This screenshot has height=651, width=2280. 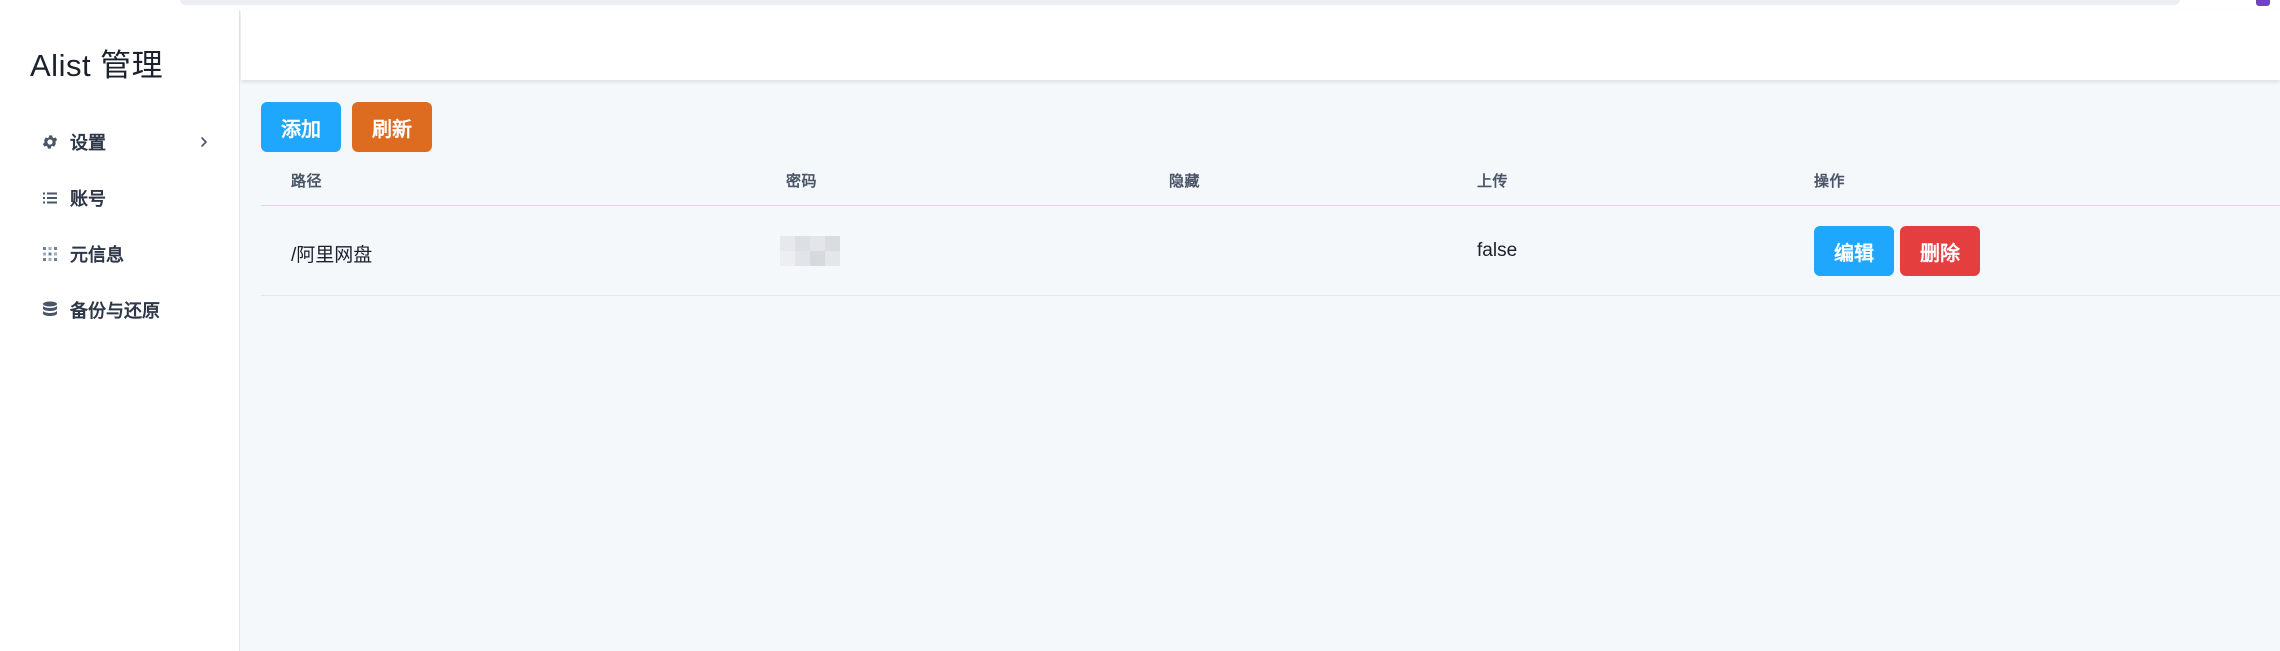 I want to click on column-header-upload: 上传, so click(x=1493, y=181).